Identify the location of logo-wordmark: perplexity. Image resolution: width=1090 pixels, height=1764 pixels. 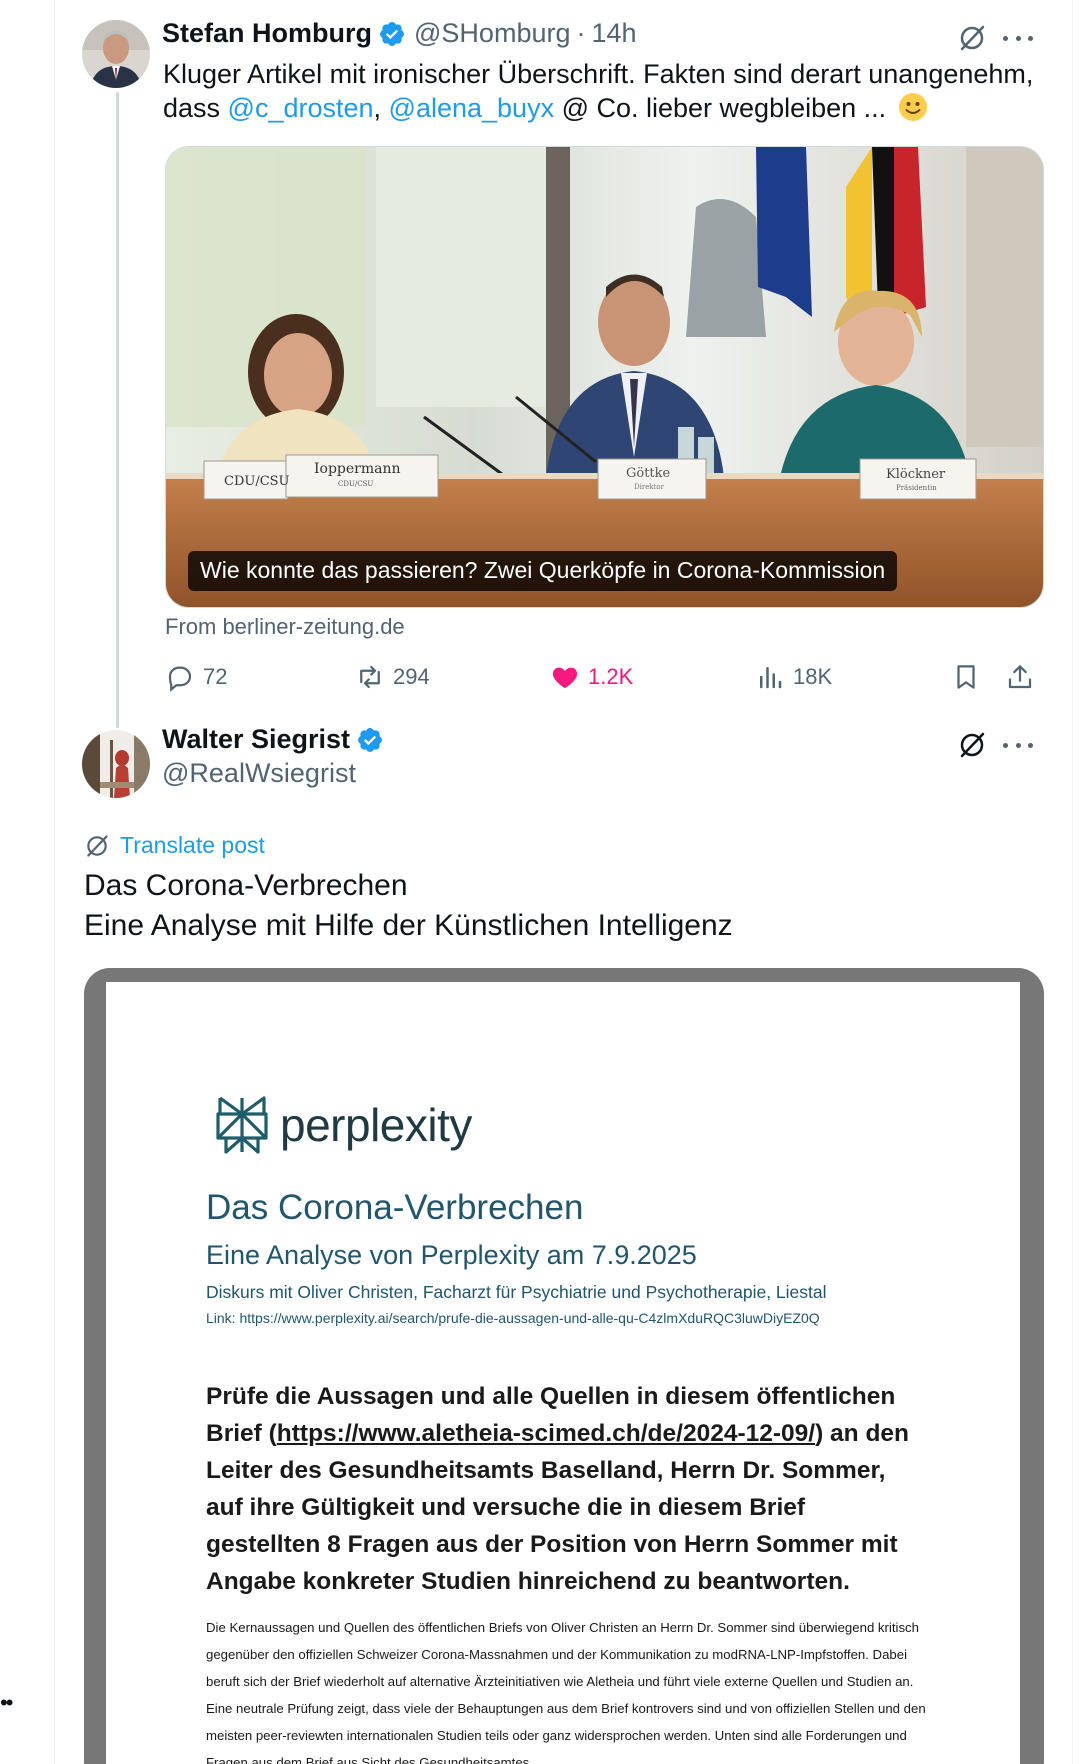
(376, 1125).